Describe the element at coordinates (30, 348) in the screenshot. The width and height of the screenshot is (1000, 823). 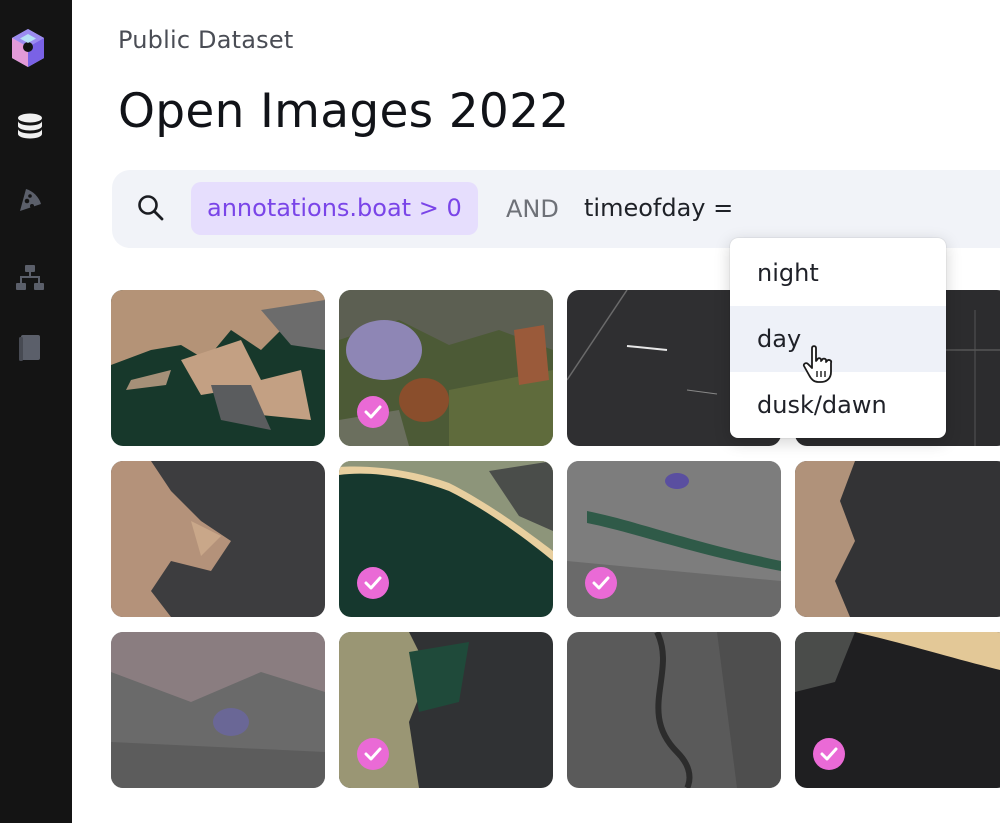
I see `book-icon` at that location.